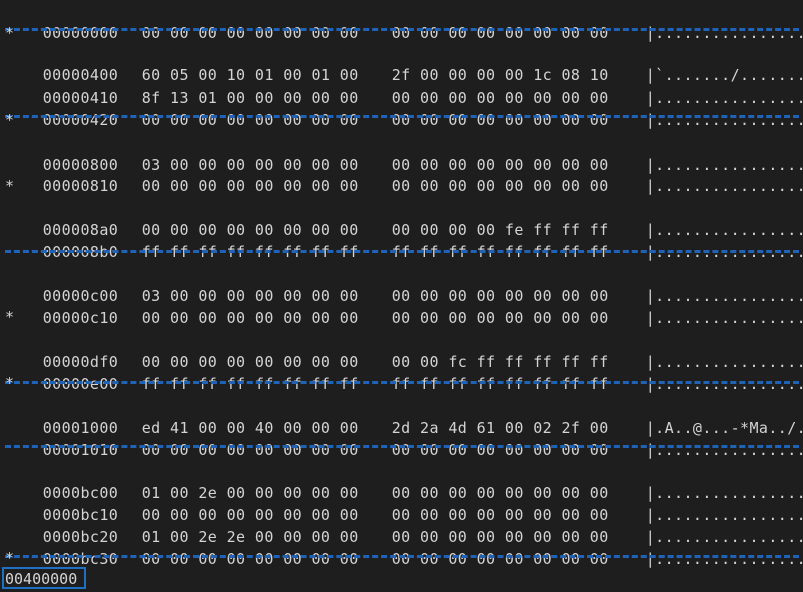 The image size is (803, 592). What do you see at coordinates (41, 580) in the screenshot?
I see `final-offset: 00400000` at bounding box center [41, 580].